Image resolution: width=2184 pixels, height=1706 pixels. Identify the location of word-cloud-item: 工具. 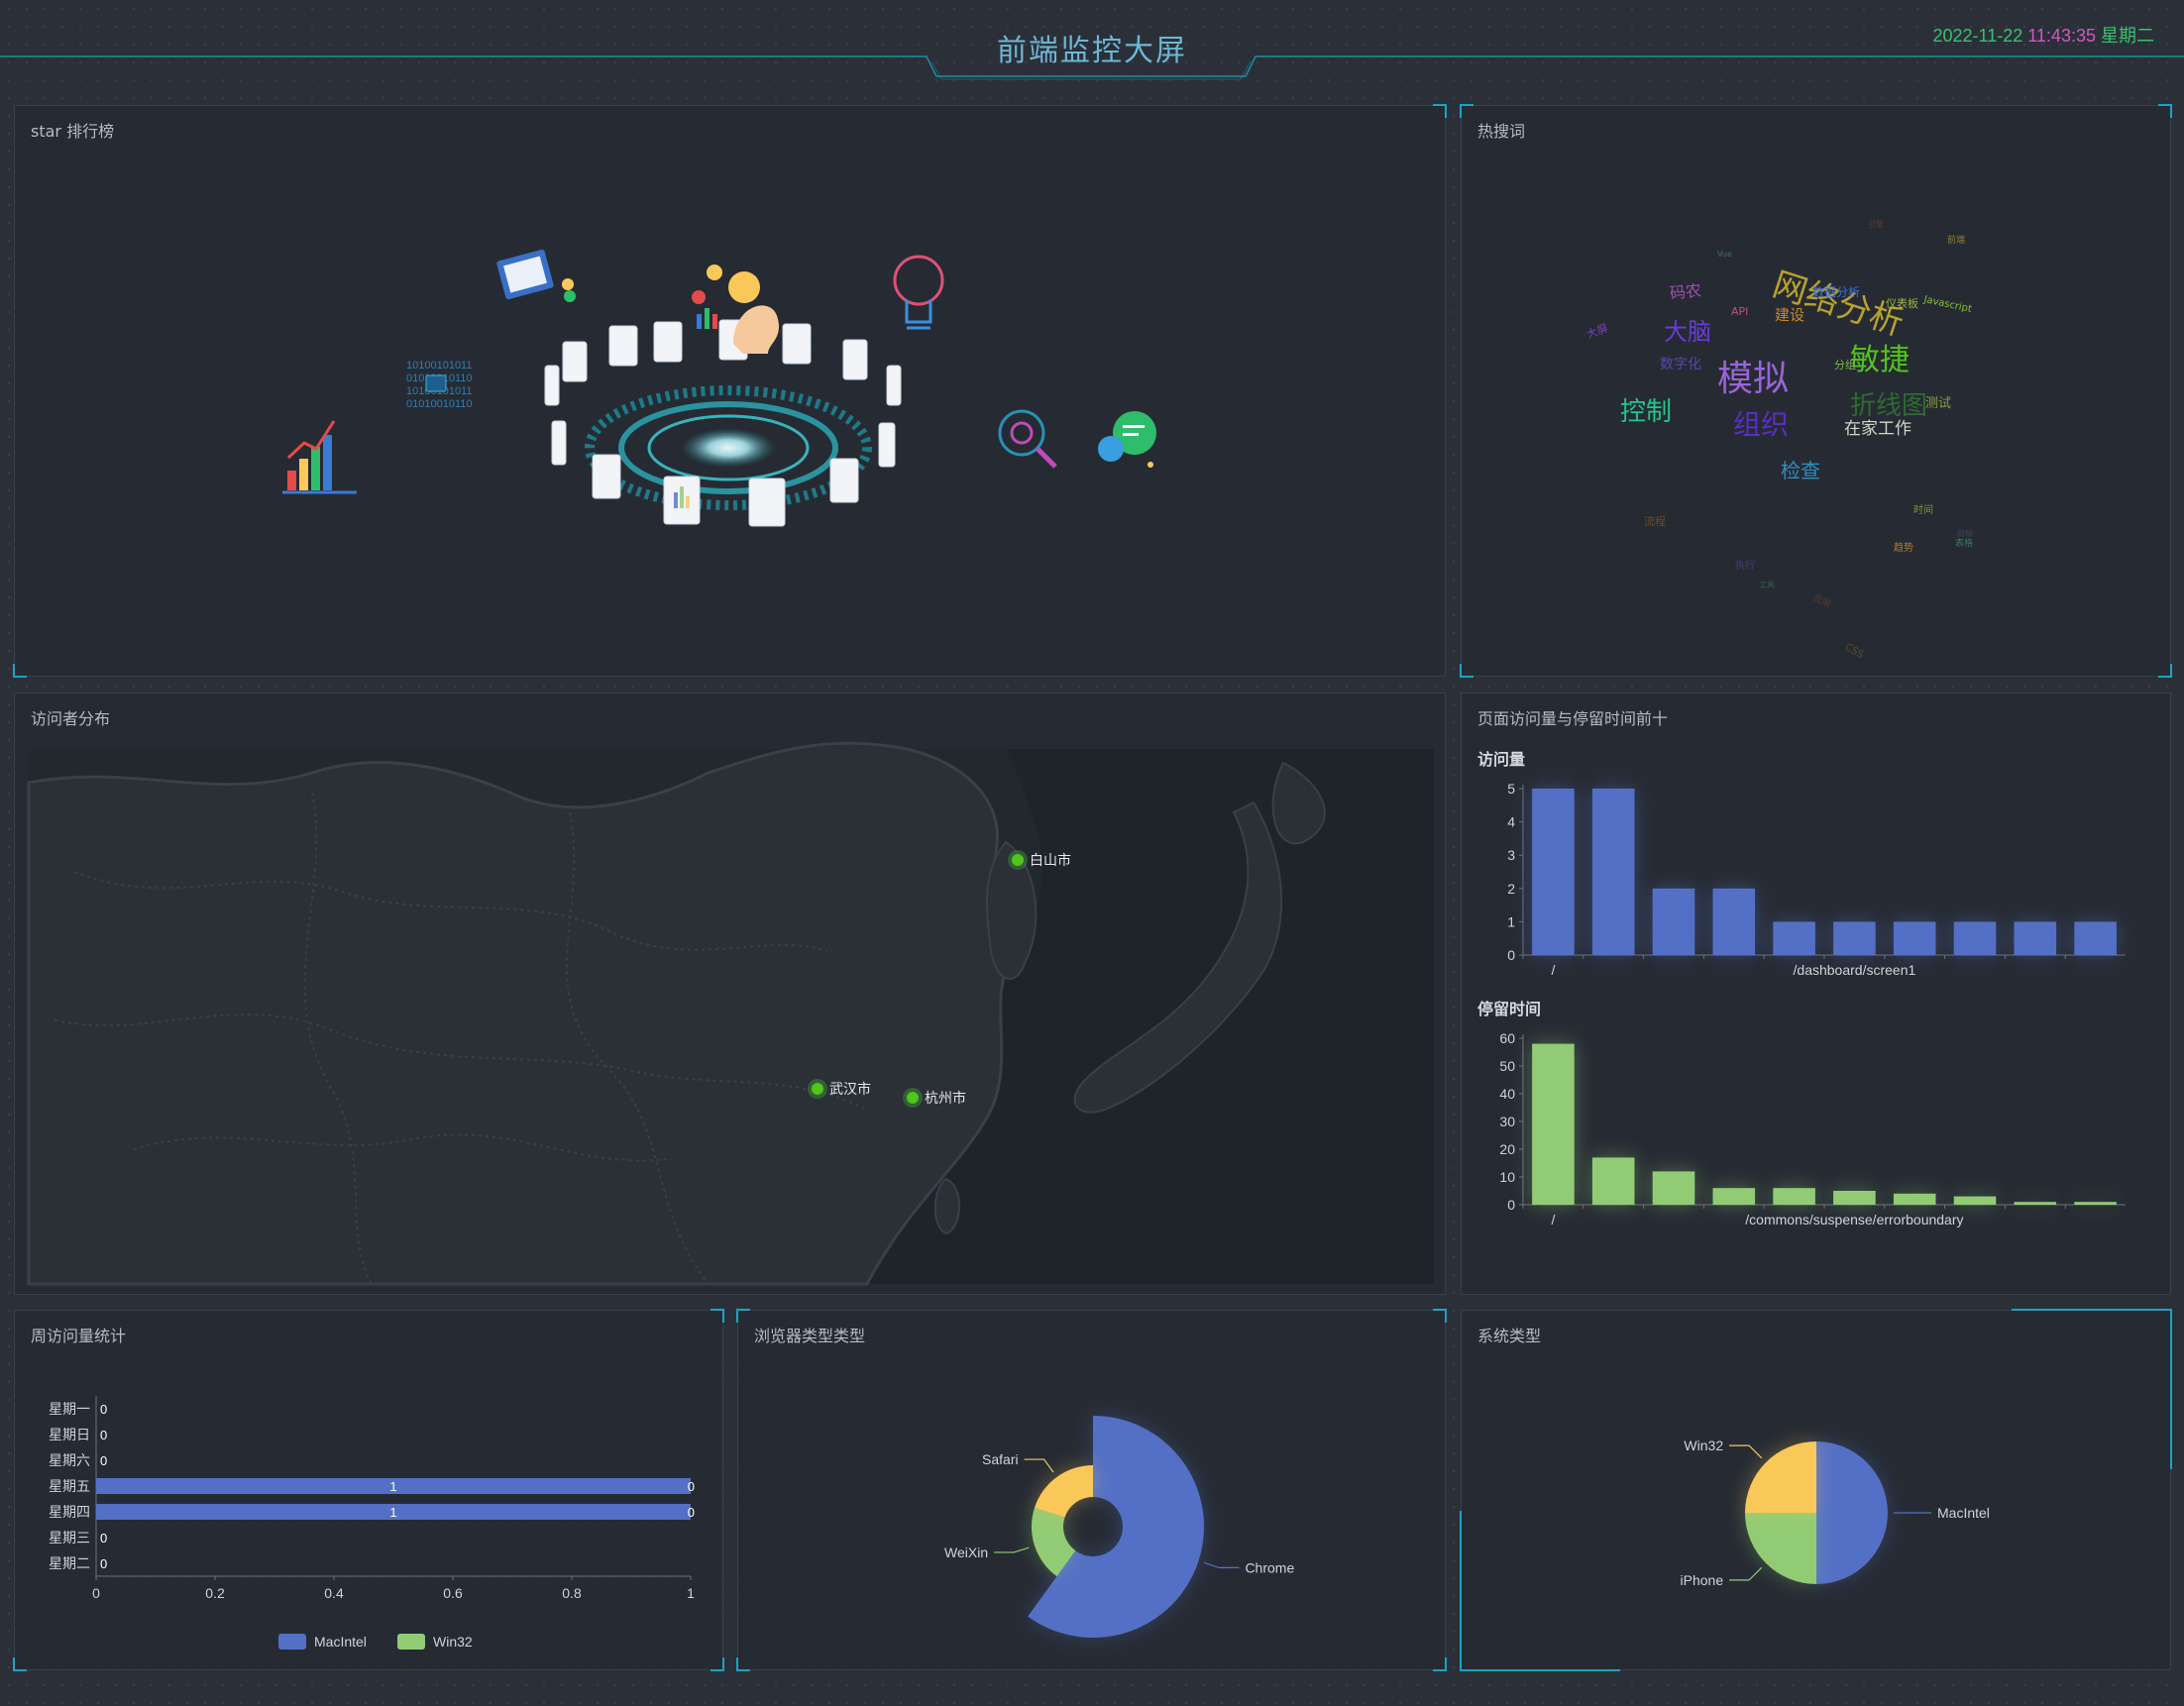
(1767, 586).